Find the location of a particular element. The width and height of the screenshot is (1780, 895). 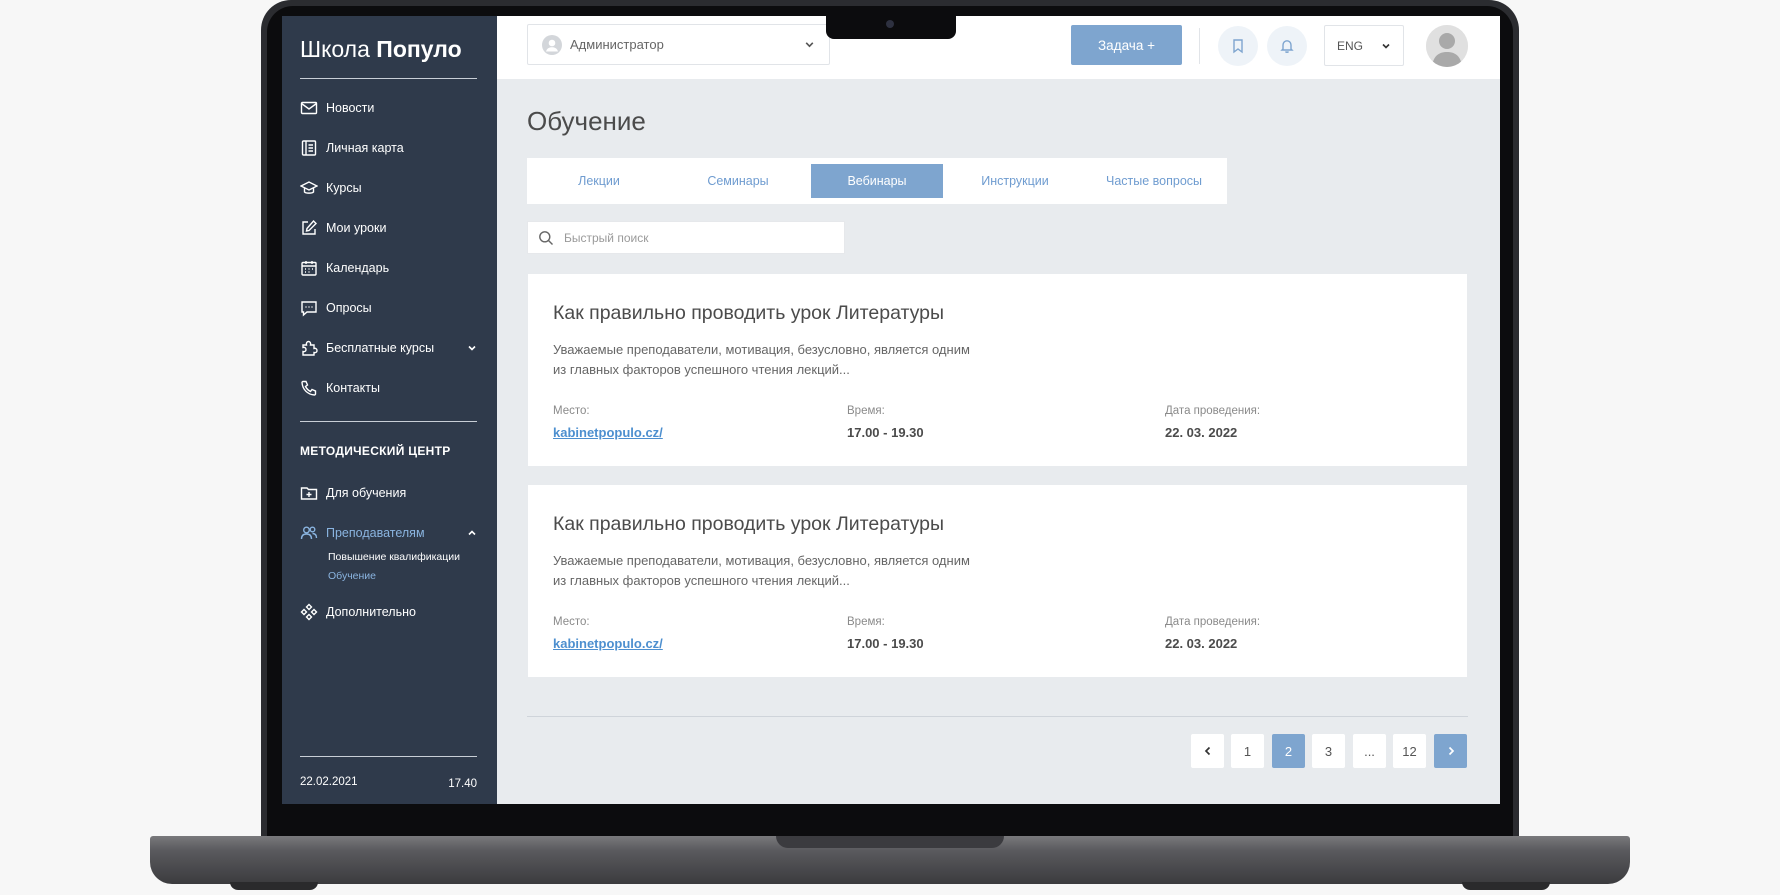

user-avatar-icon is located at coordinates (1447, 46).